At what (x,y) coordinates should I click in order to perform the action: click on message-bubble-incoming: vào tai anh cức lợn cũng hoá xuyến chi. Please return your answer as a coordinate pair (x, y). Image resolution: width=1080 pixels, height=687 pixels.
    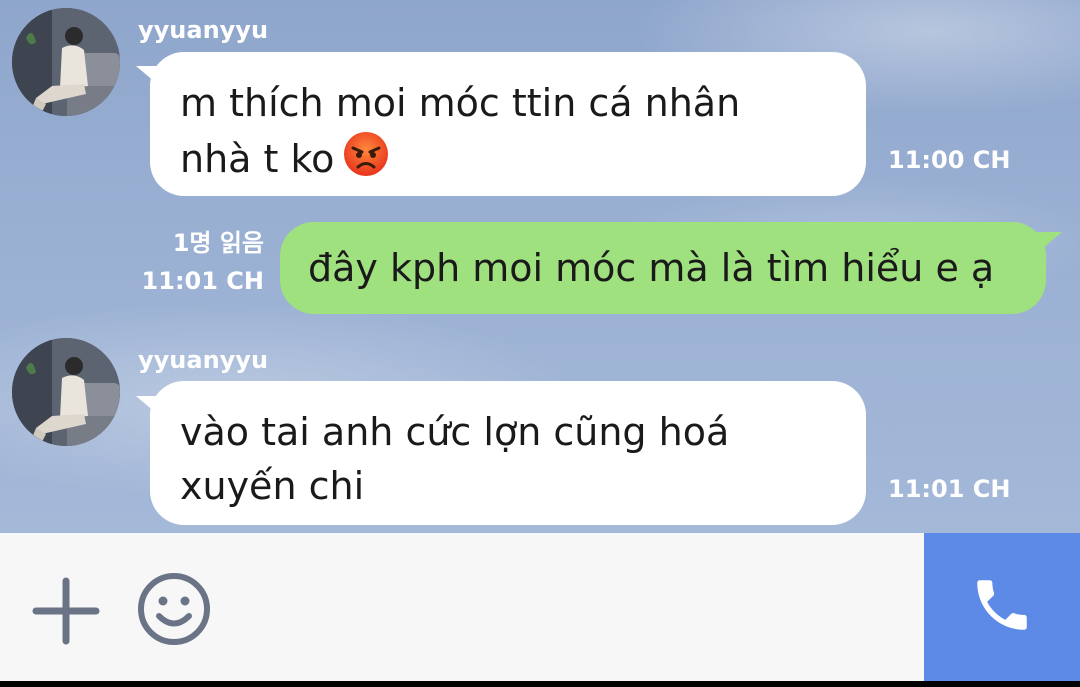
    Looking at the image, I should click on (508, 453).